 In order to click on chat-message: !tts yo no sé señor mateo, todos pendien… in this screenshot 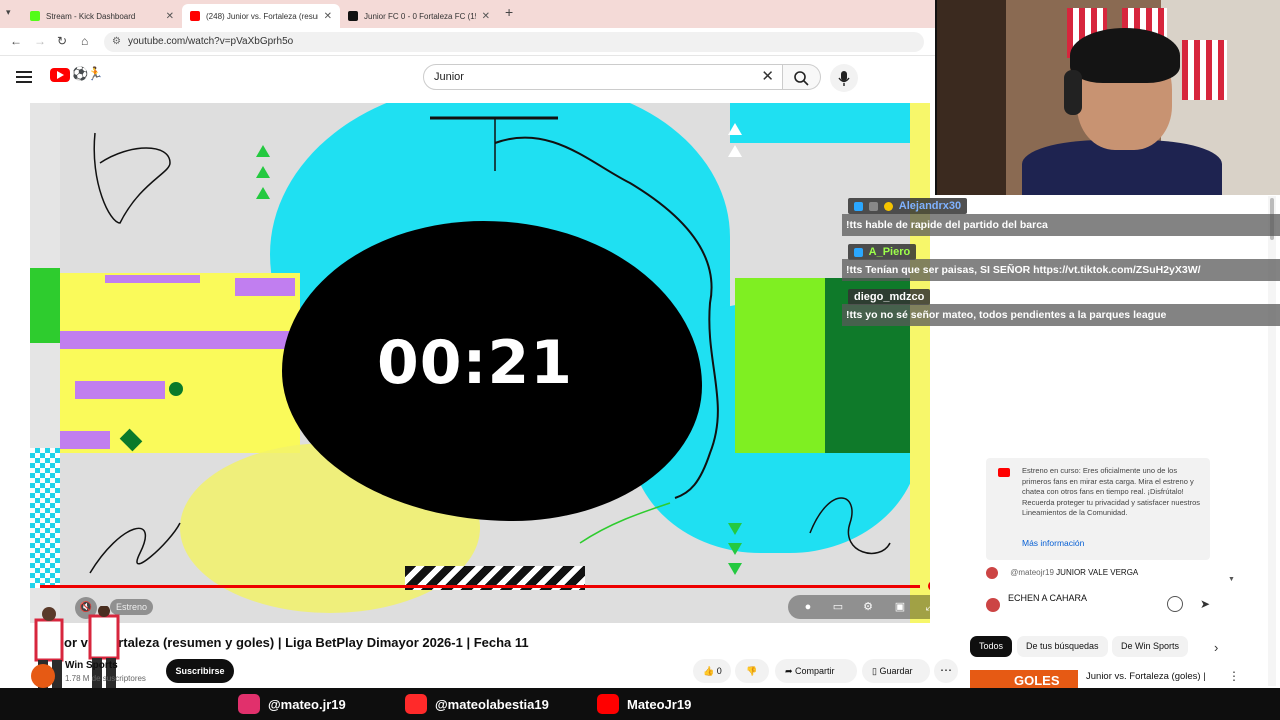, I will do `click(1061, 315)`.